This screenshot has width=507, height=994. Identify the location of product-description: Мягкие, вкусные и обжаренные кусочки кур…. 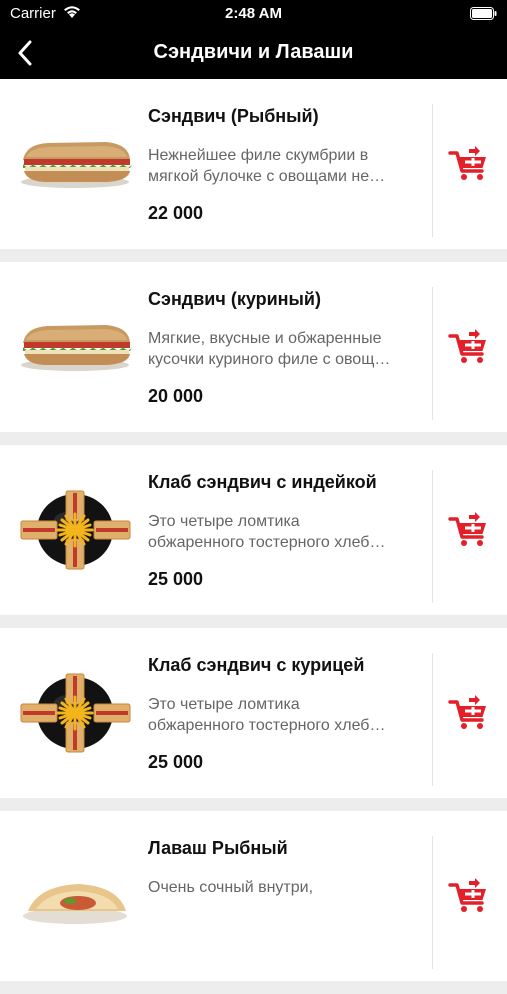
(284, 349).